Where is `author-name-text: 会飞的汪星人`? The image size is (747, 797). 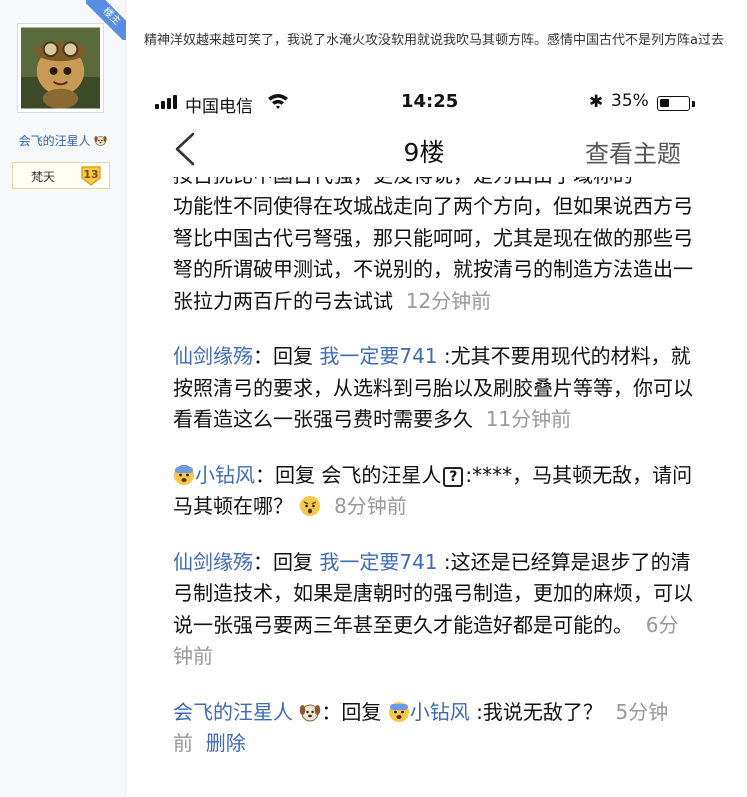
author-name-text: 会飞的汪星人 is located at coordinates (55, 141).